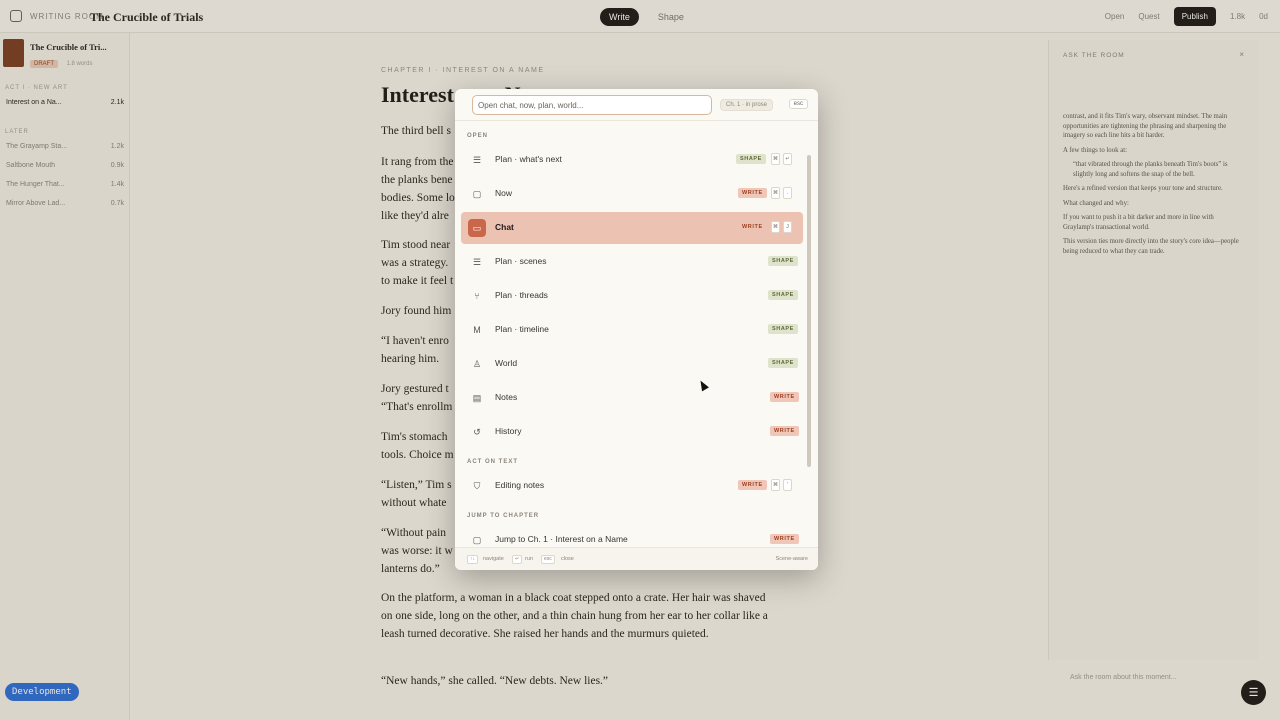 The image size is (1280, 720). I want to click on palette-footer: ↑↓ navigate ↵ run esc close Scene-aware, so click(636, 558).